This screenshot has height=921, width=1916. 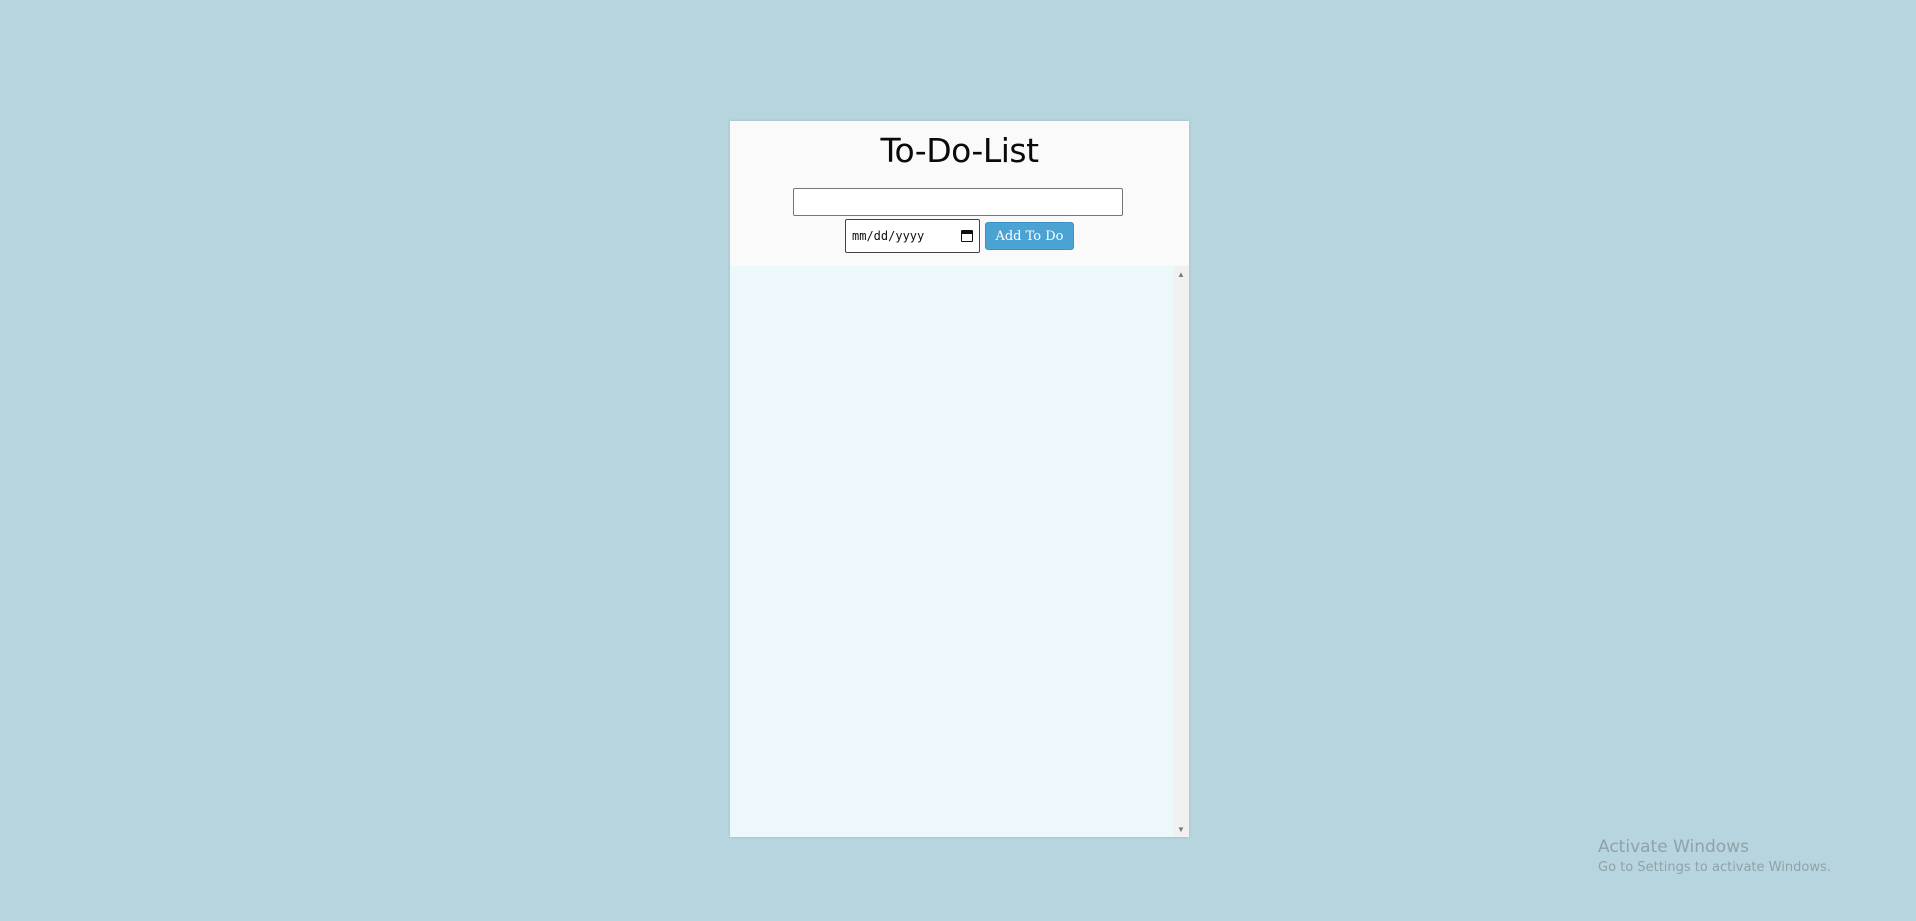 What do you see at coordinates (1714, 867) in the screenshot?
I see `watermark-subtitle: Go to Settings to activate Windows.` at bounding box center [1714, 867].